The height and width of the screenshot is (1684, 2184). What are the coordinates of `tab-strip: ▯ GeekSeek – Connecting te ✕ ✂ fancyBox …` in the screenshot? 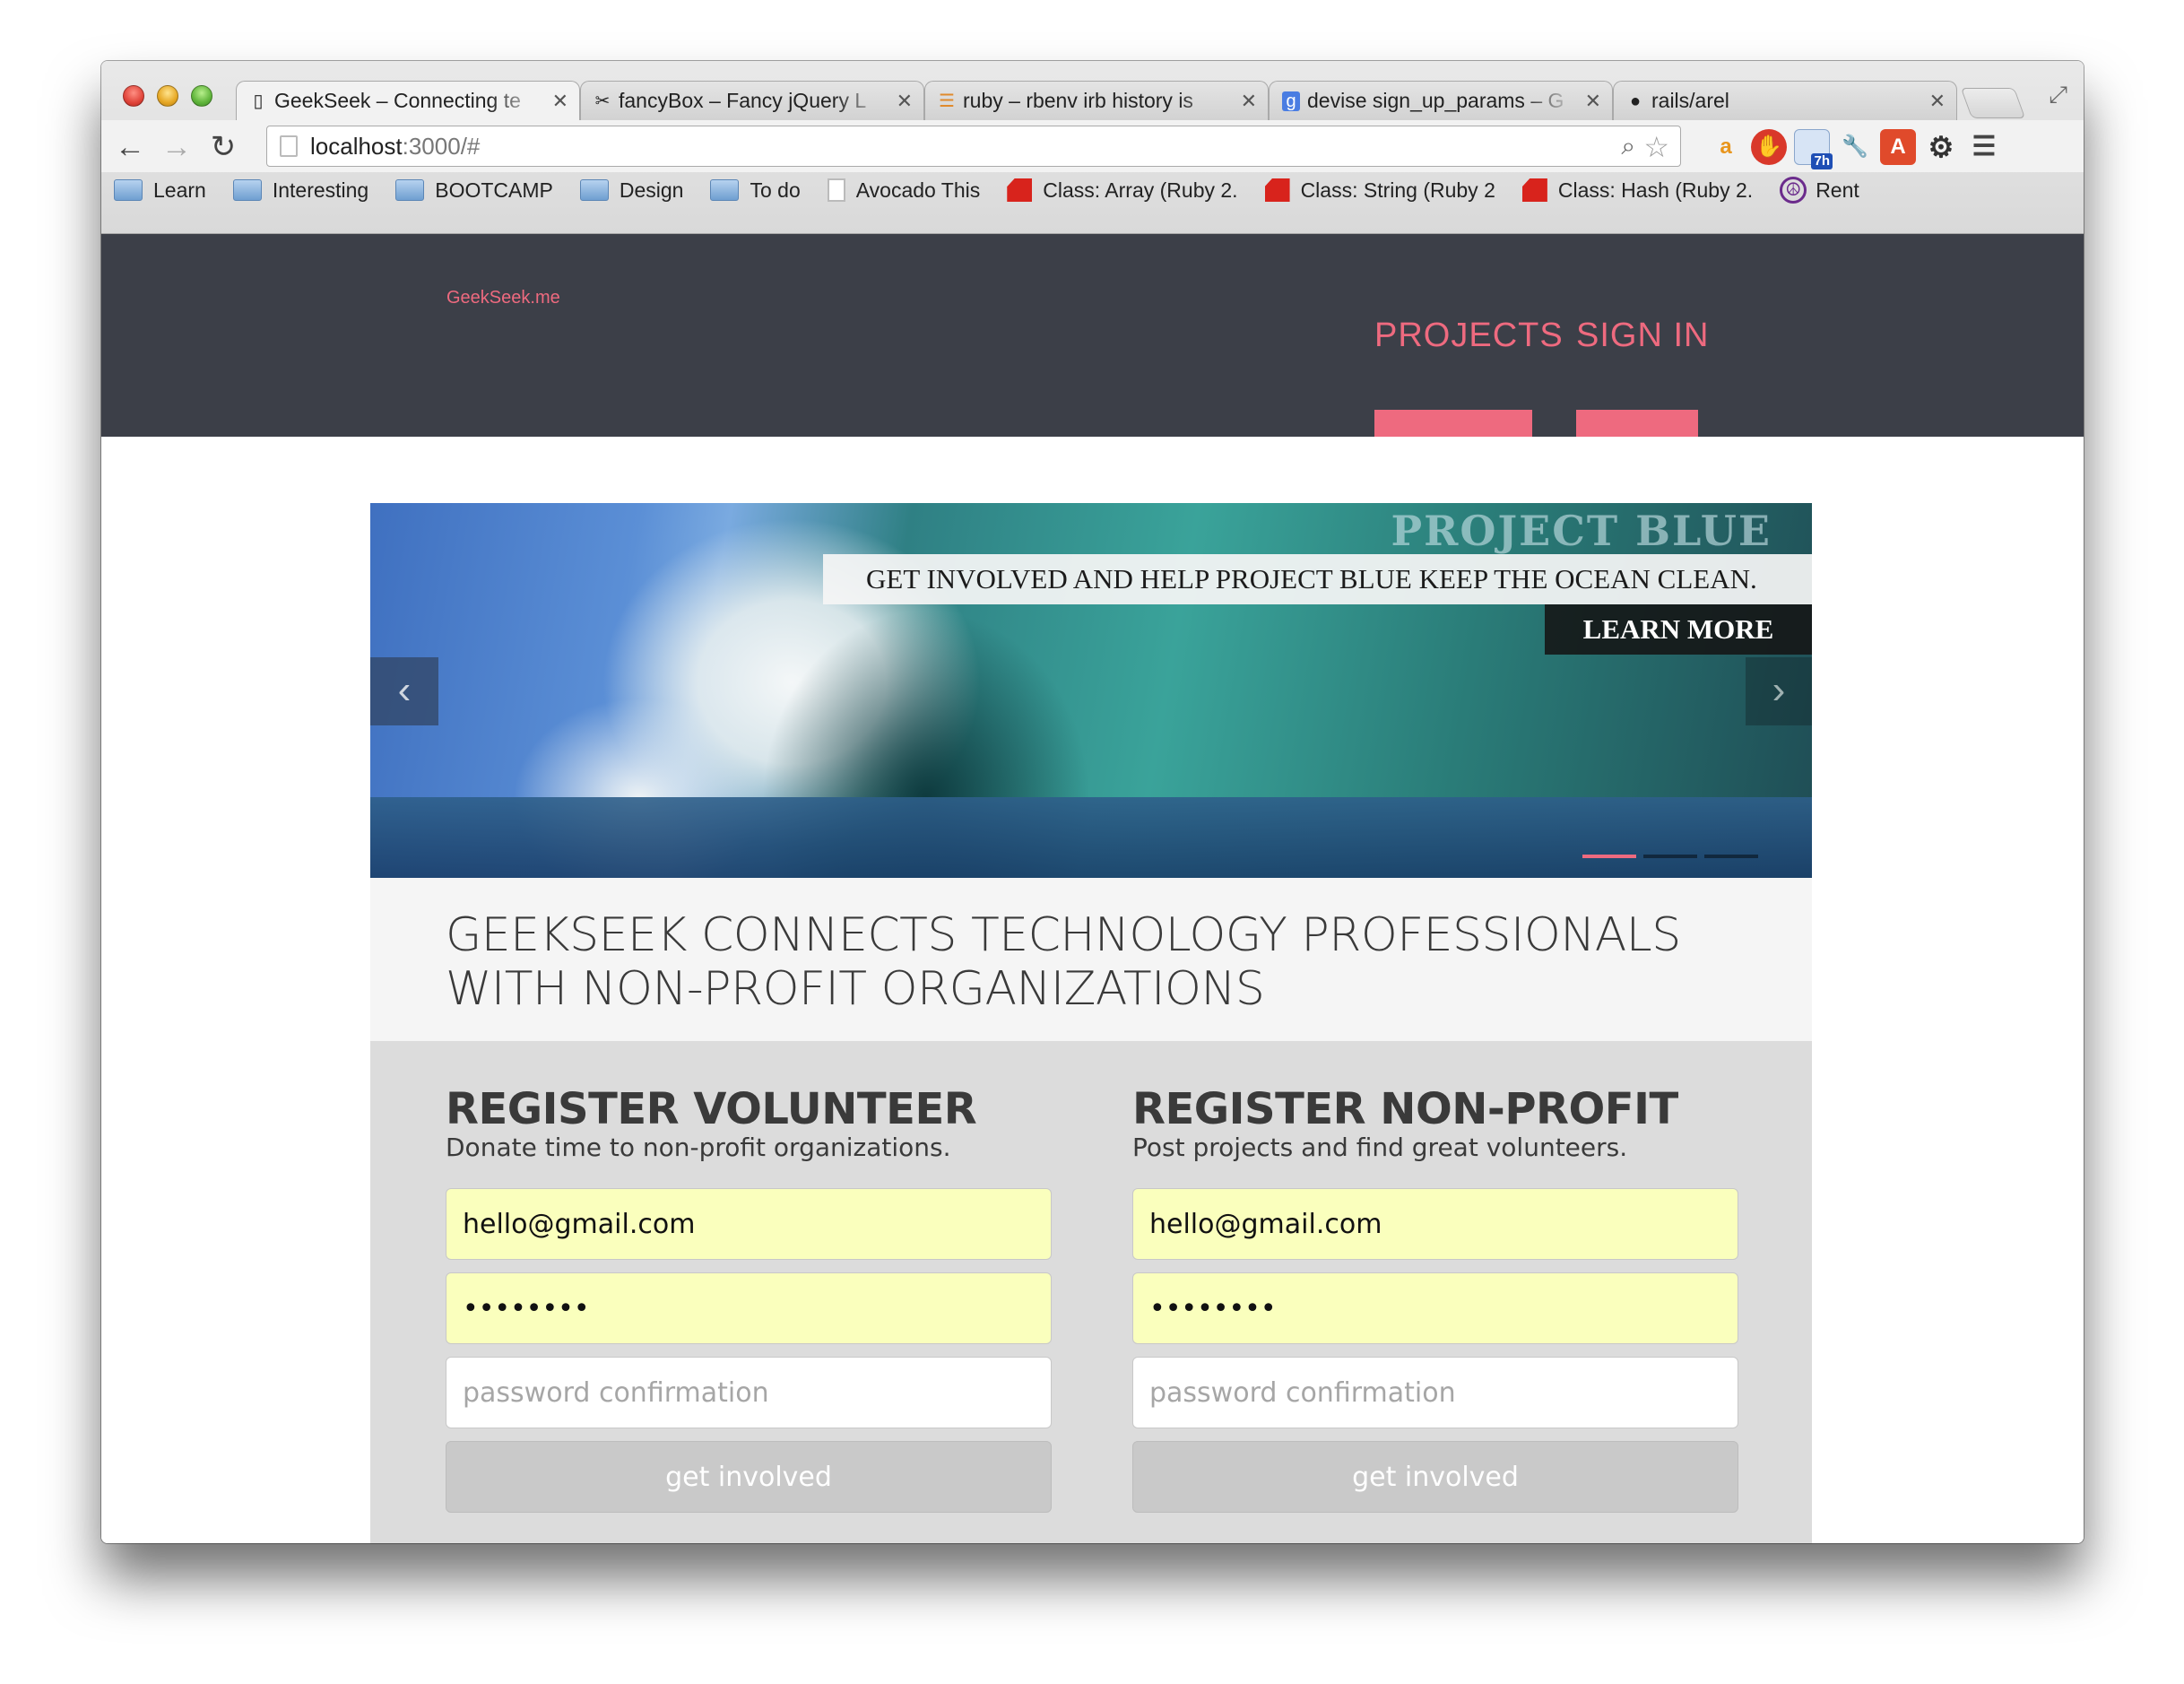 It's located at (1131, 100).